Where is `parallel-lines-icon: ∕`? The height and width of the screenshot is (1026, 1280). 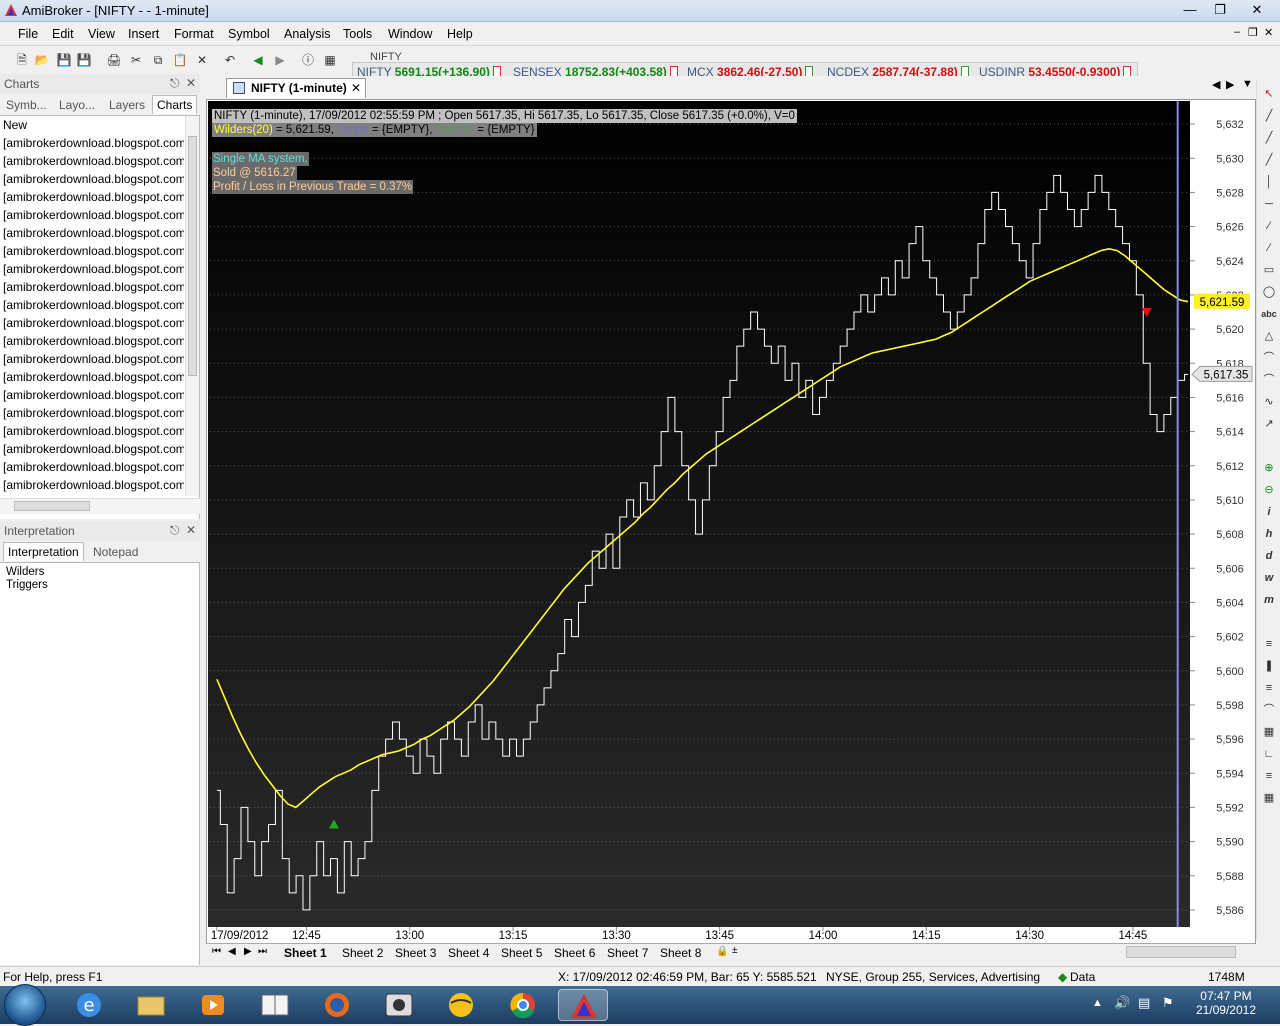
parallel-lines-icon: ∕ is located at coordinates (1269, 226).